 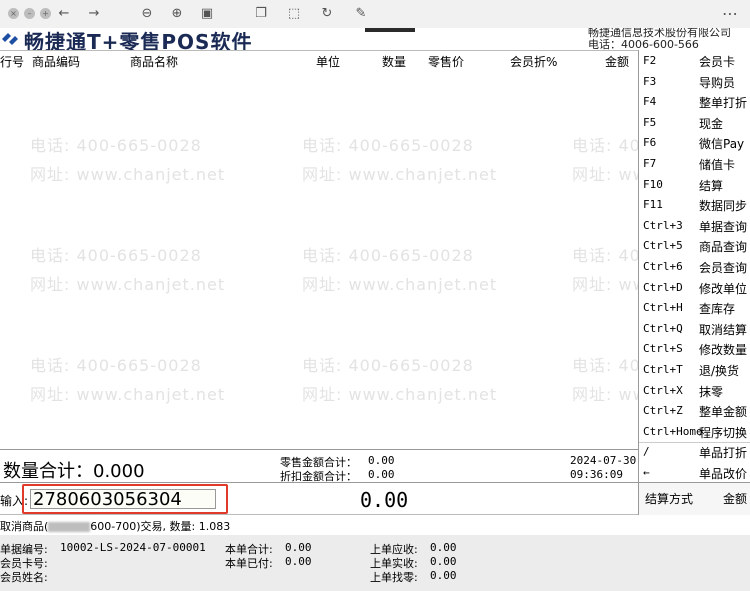 I want to click on app-title: 畅捷通T+零售POS软件, so click(x=138, y=40).